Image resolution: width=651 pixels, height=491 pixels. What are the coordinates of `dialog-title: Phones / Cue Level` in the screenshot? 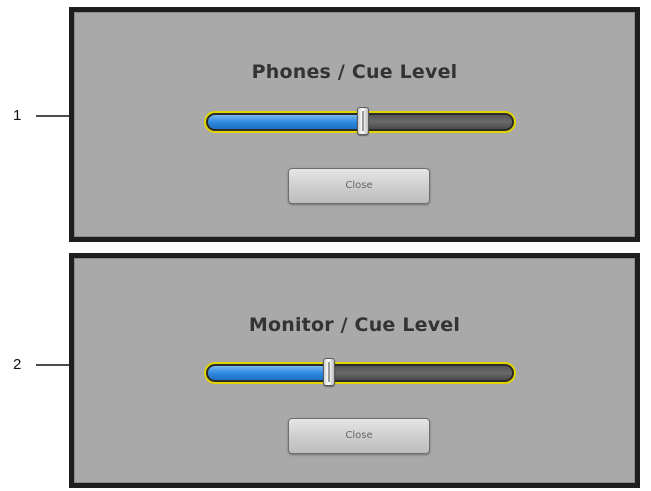 It's located at (354, 72).